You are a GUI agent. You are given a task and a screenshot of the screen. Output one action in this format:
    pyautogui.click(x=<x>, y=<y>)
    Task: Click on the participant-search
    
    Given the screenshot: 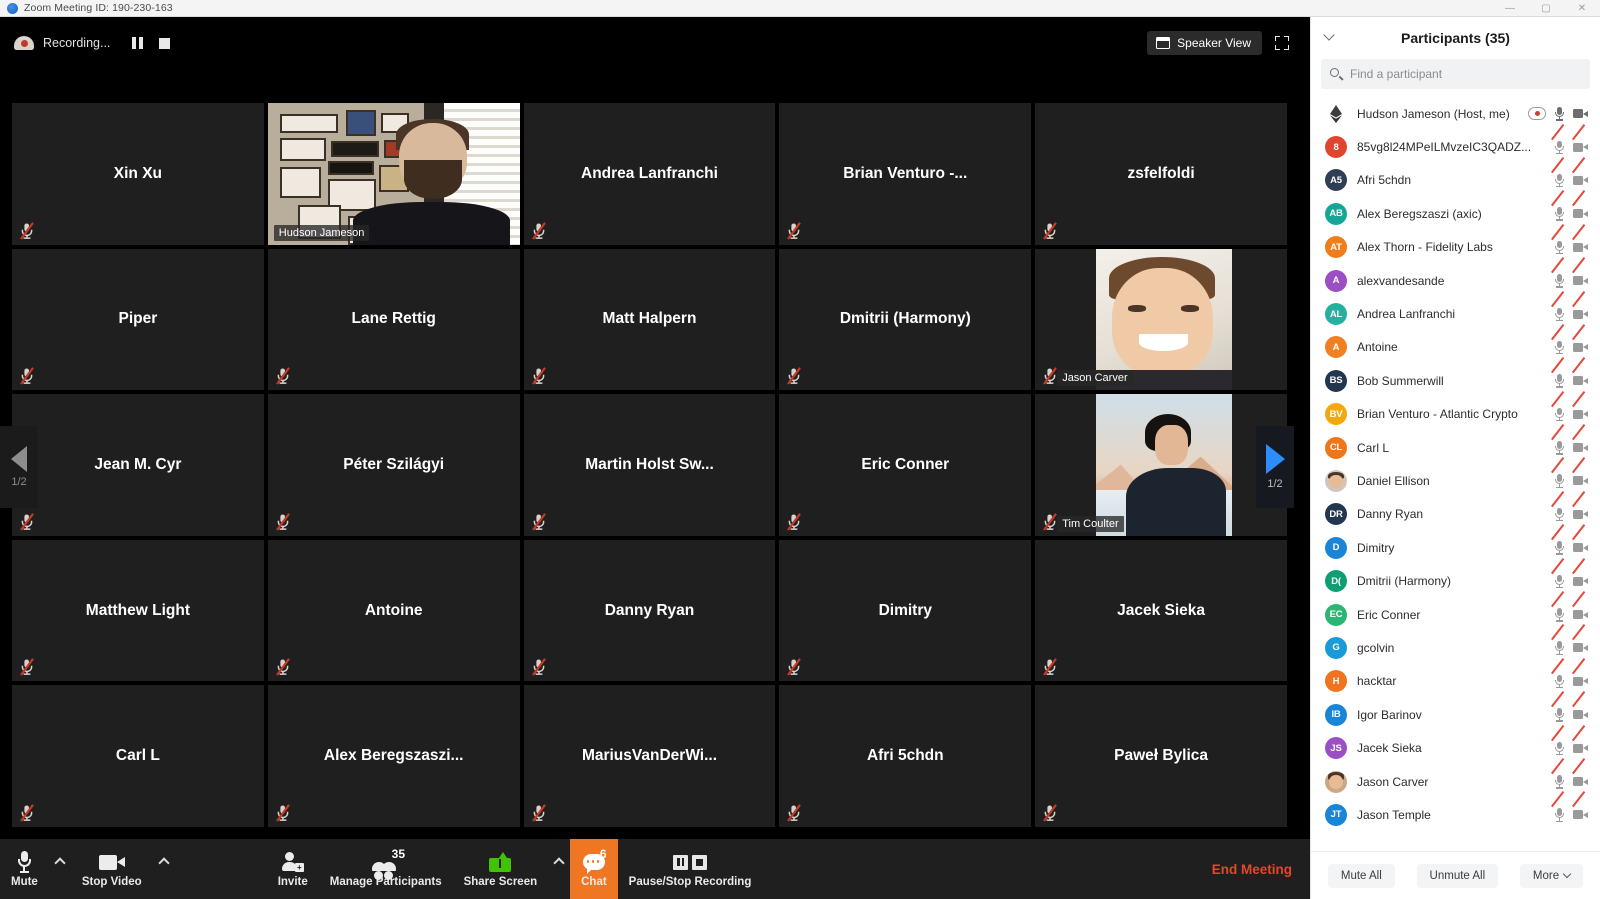 What is the action you would take?
    pyautogui.click(x=1455, y=74)
    